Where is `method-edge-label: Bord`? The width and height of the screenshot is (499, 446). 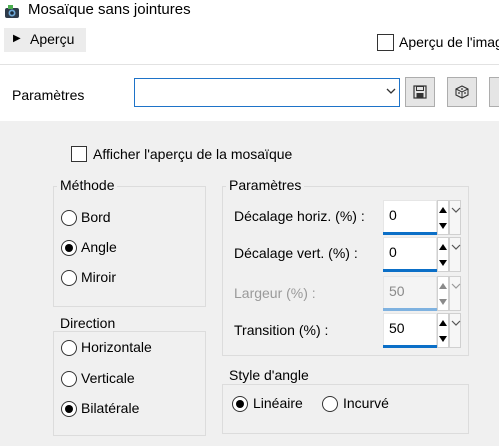 method-edge-label: Bord is located at coordinates (96, 217).